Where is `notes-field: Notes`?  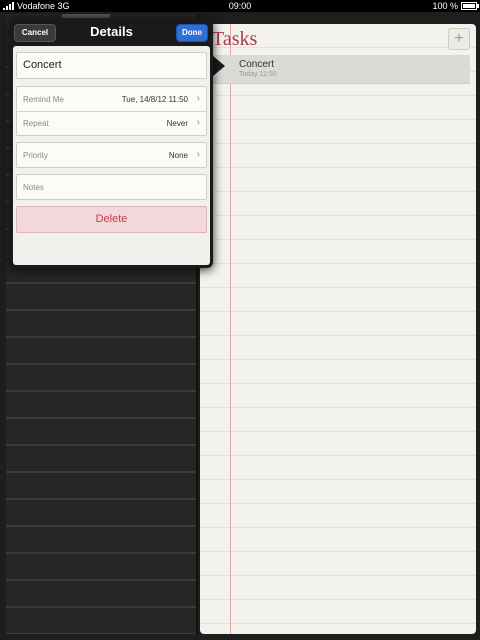
notes-field: Notes is located at coordinates (111, 187).